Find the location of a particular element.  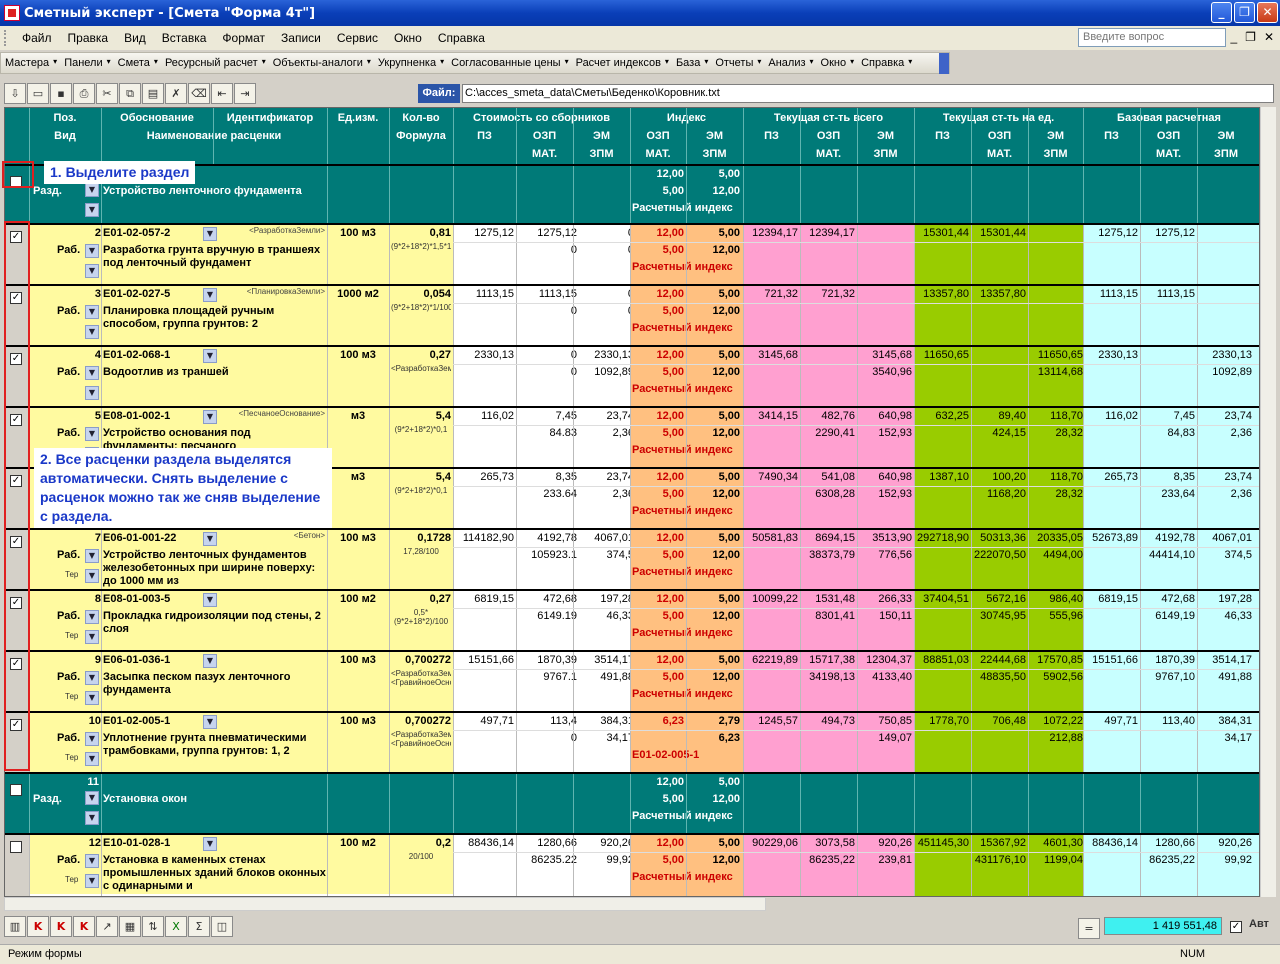

navigate-icon: ⇩ is located at coordinates (15, 93).